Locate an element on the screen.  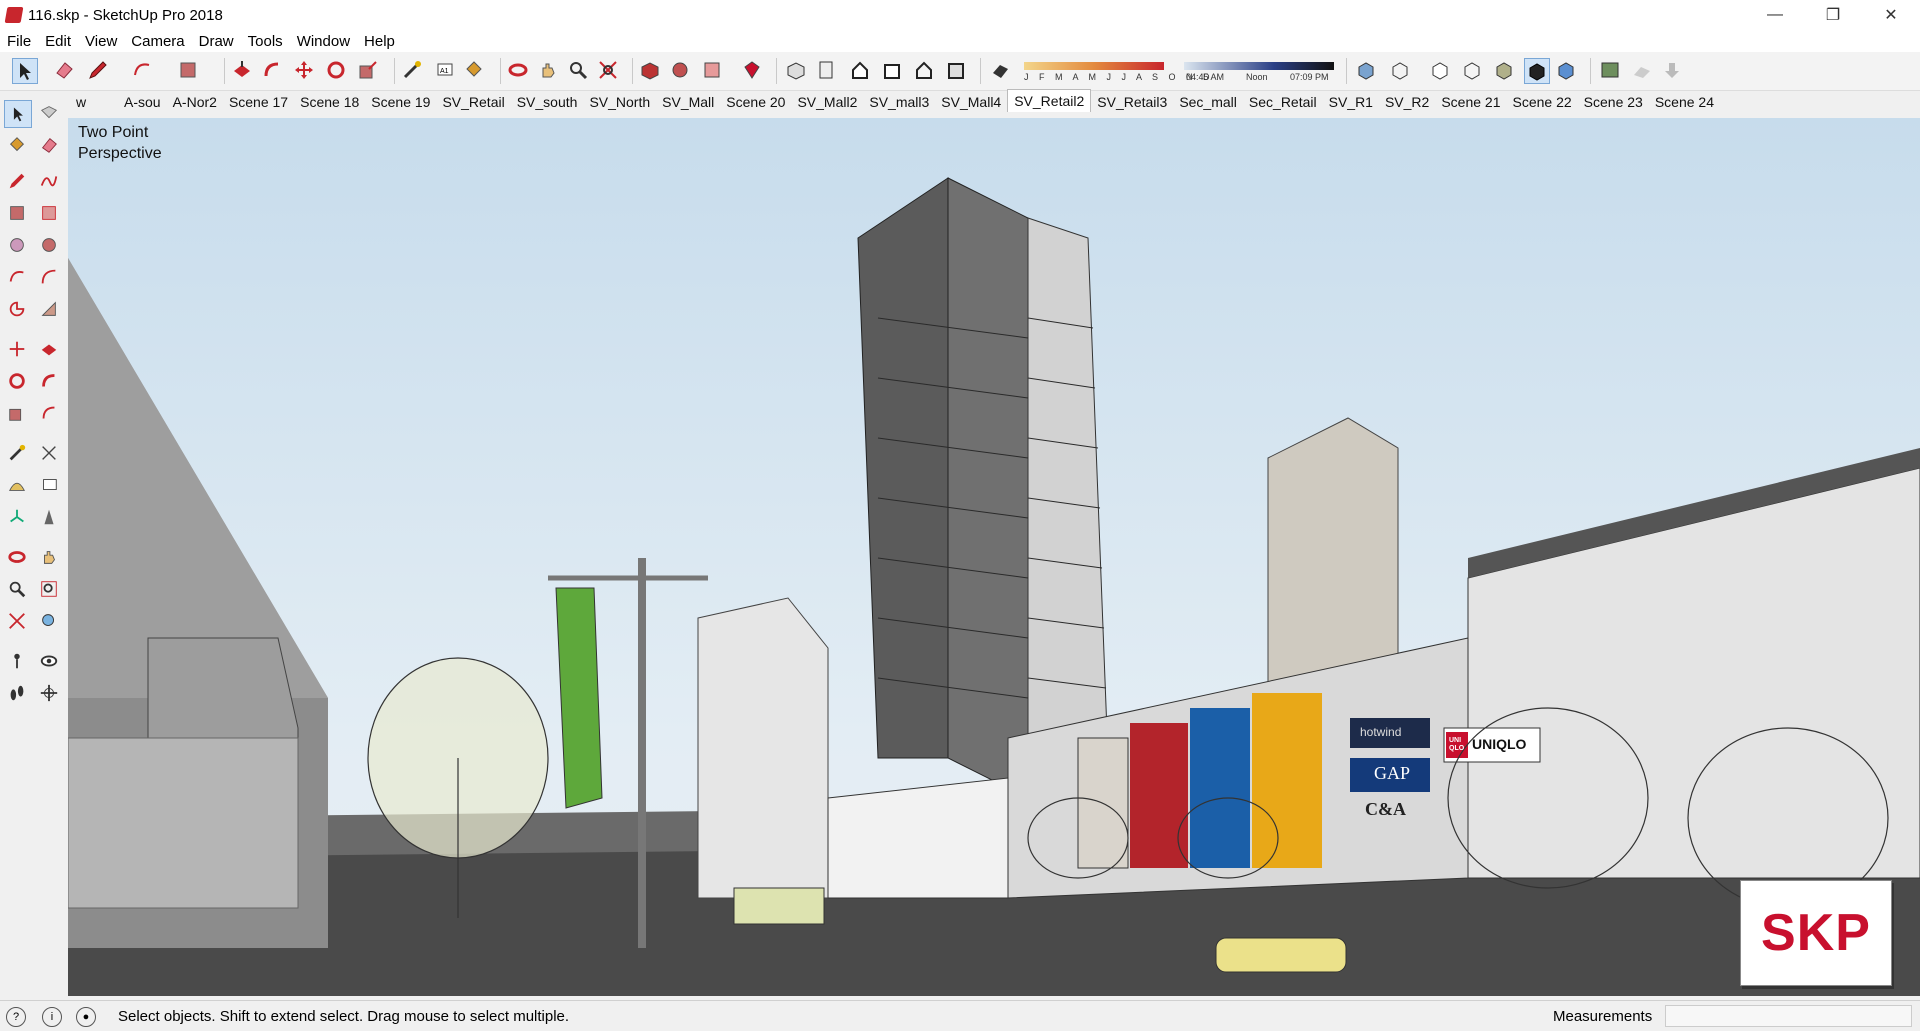
scene-tab: w is located at coordinates (94, 102).